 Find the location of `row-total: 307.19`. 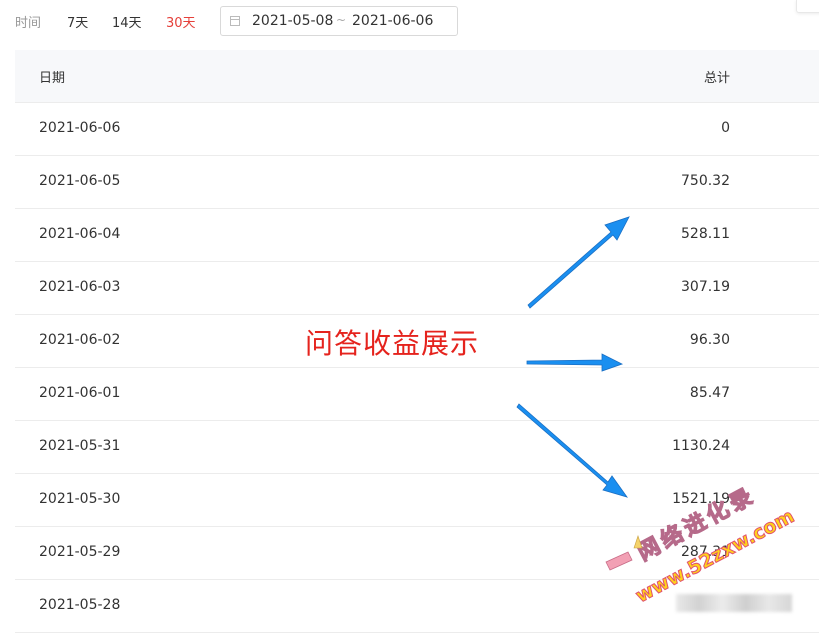

row-total: 307.19 is located at coordinates (705, 287).